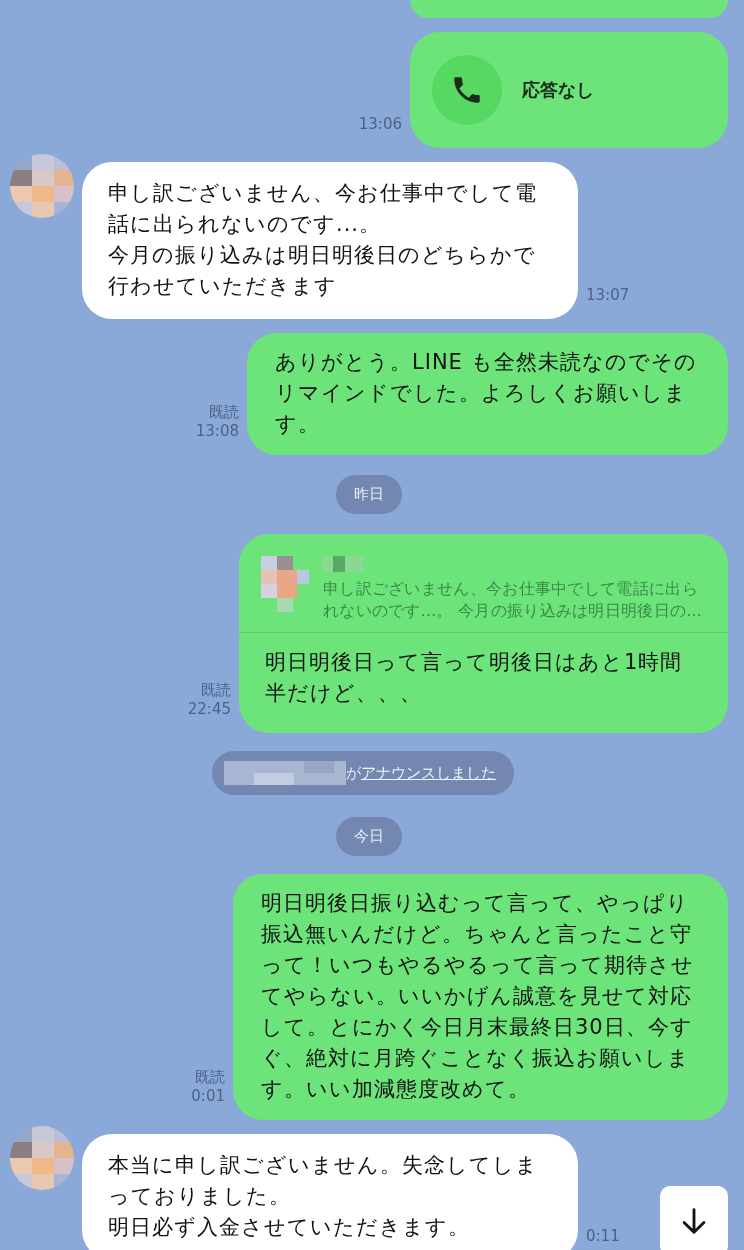  I want to click on timestamp: 0:01, so click(208, 1096).